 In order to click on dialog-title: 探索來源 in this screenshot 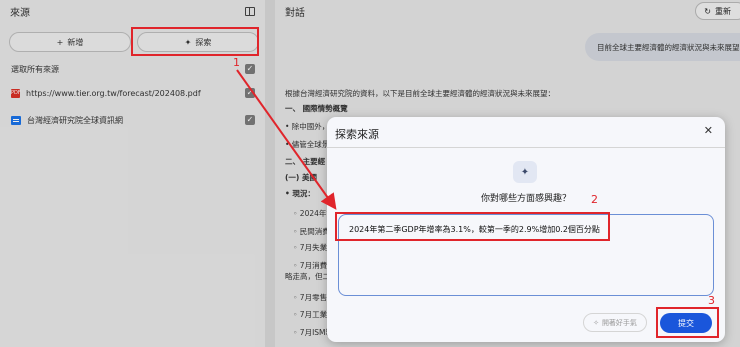, I will do `click(357, 134)`.